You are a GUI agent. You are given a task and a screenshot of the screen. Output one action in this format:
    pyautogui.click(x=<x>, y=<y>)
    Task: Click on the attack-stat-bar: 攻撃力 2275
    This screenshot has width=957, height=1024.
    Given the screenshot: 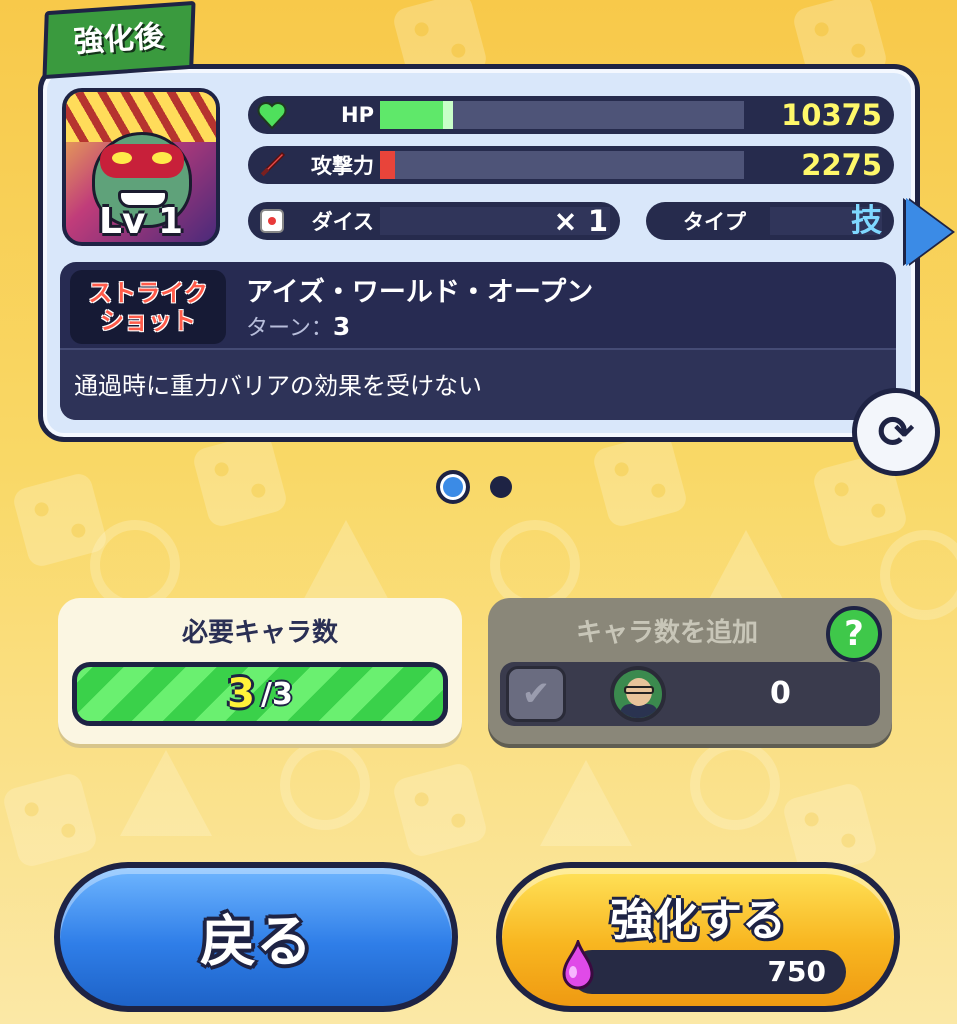 What is the action you would take?
    pyautogui.click(x=571, y=165)
    